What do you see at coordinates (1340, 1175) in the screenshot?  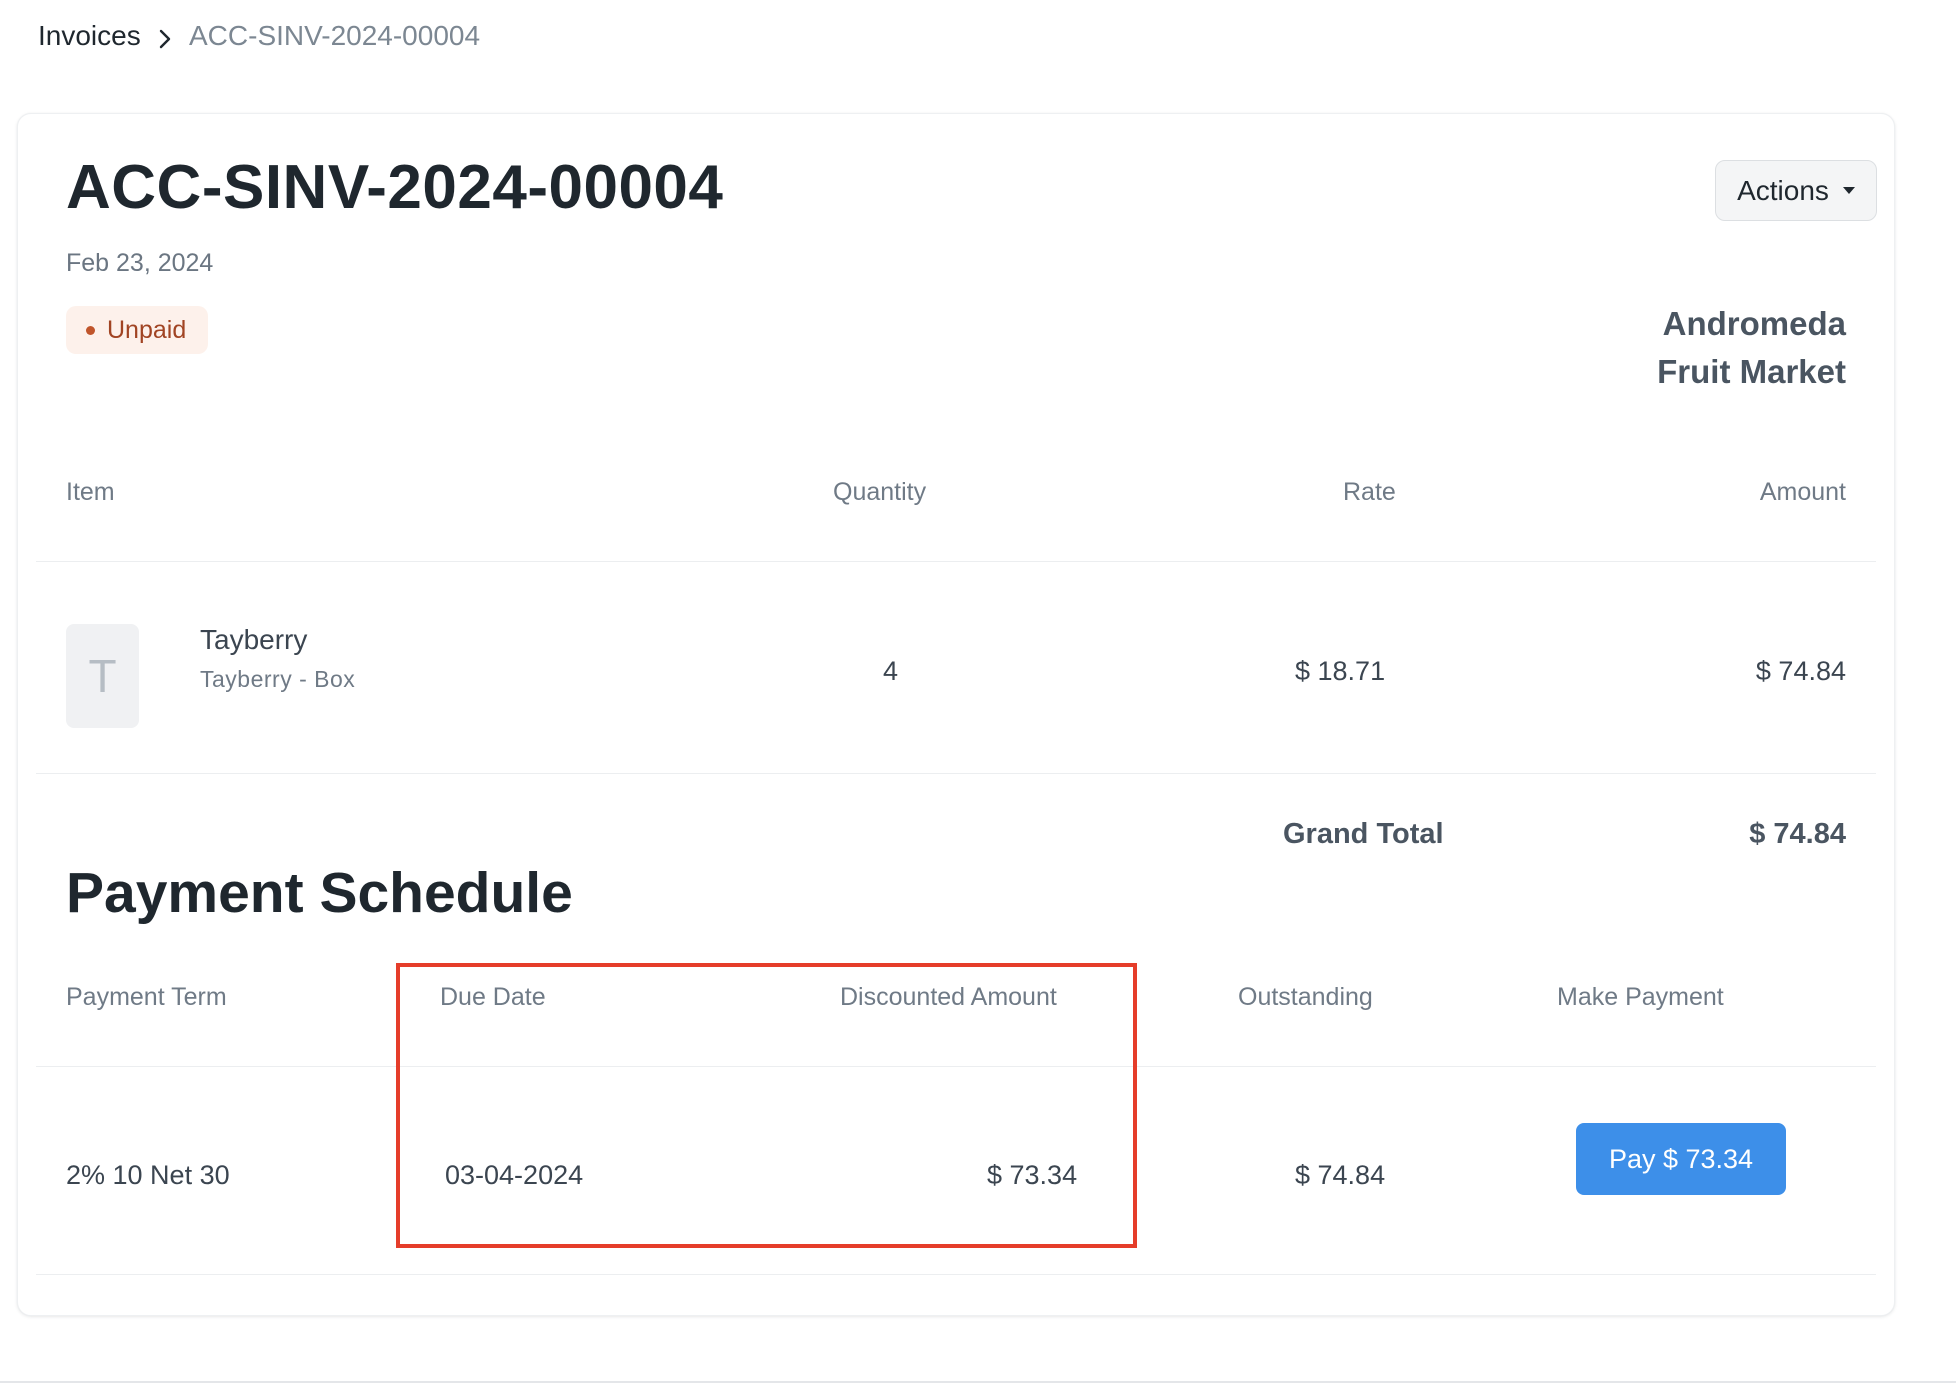 I see `outstanding-value: $ 74.84` at bounding box center [1340, 1175].